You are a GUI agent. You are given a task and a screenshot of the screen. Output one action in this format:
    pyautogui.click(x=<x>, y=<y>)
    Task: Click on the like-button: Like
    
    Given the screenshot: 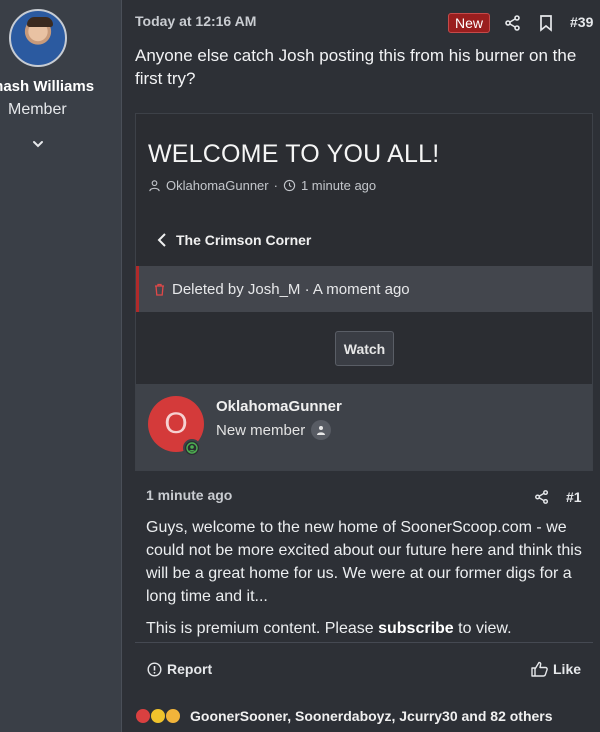 What is the action you would take?
    pyautogui.click(x=556, y=669)
    